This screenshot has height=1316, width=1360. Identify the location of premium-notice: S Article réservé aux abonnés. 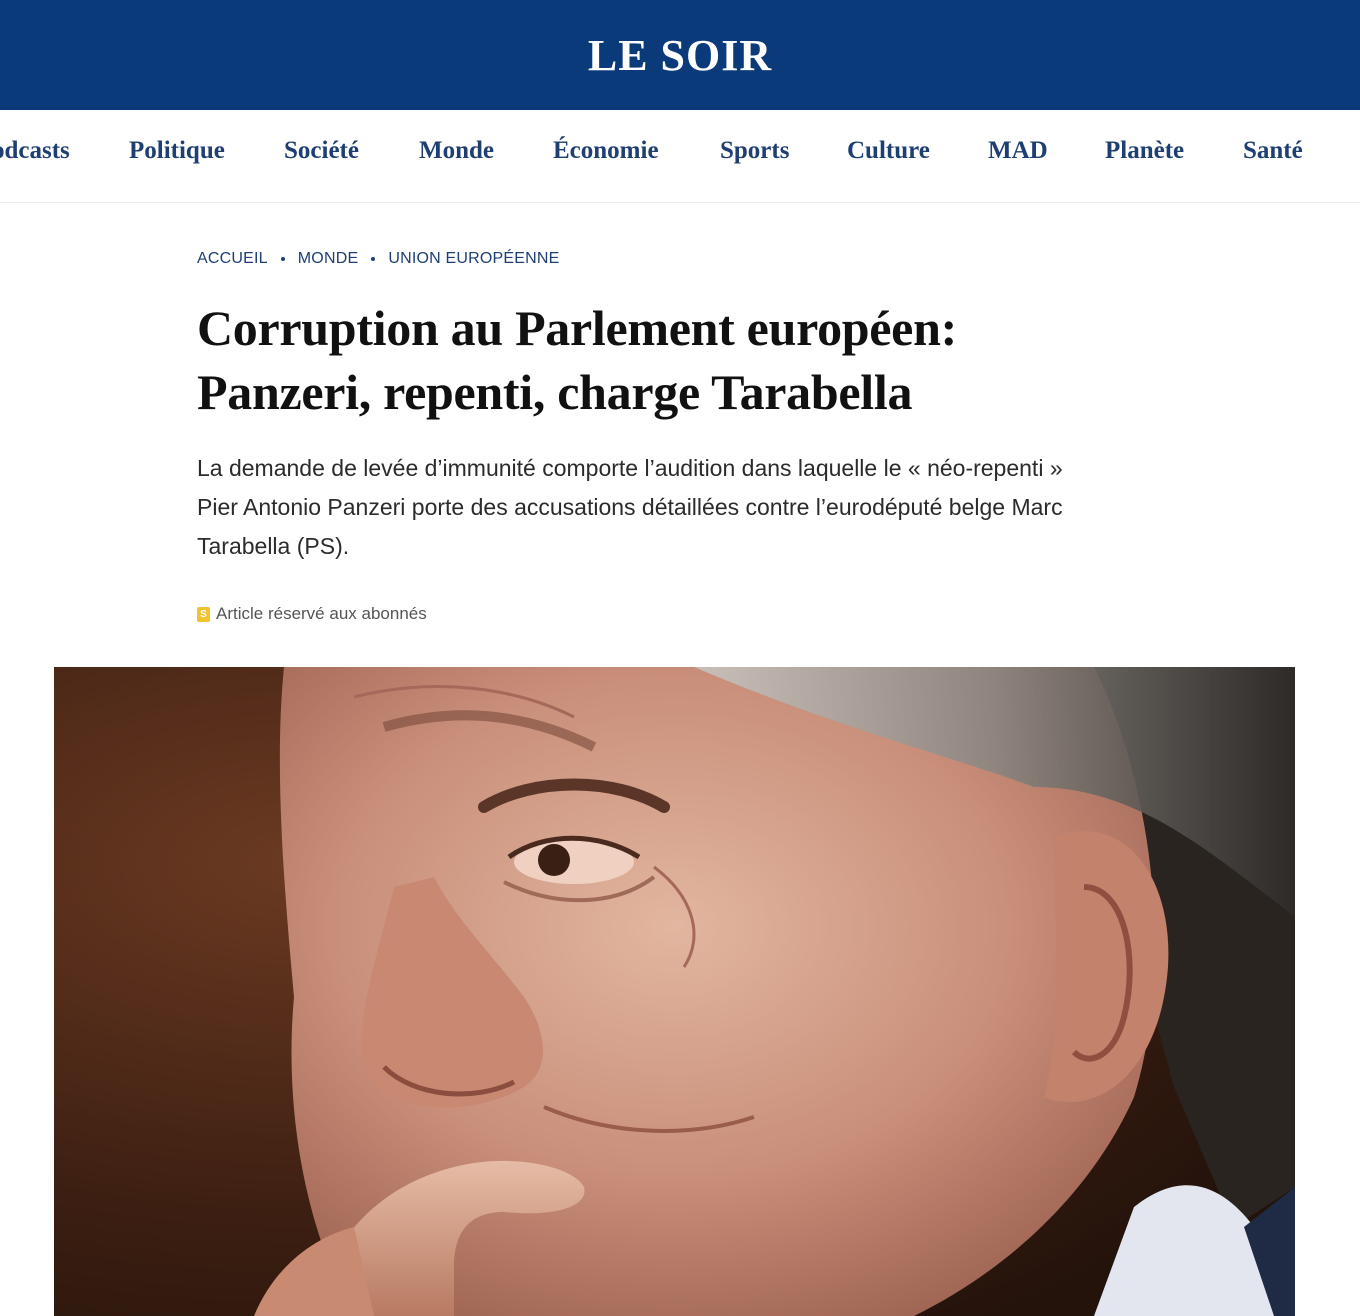
(312, 614).